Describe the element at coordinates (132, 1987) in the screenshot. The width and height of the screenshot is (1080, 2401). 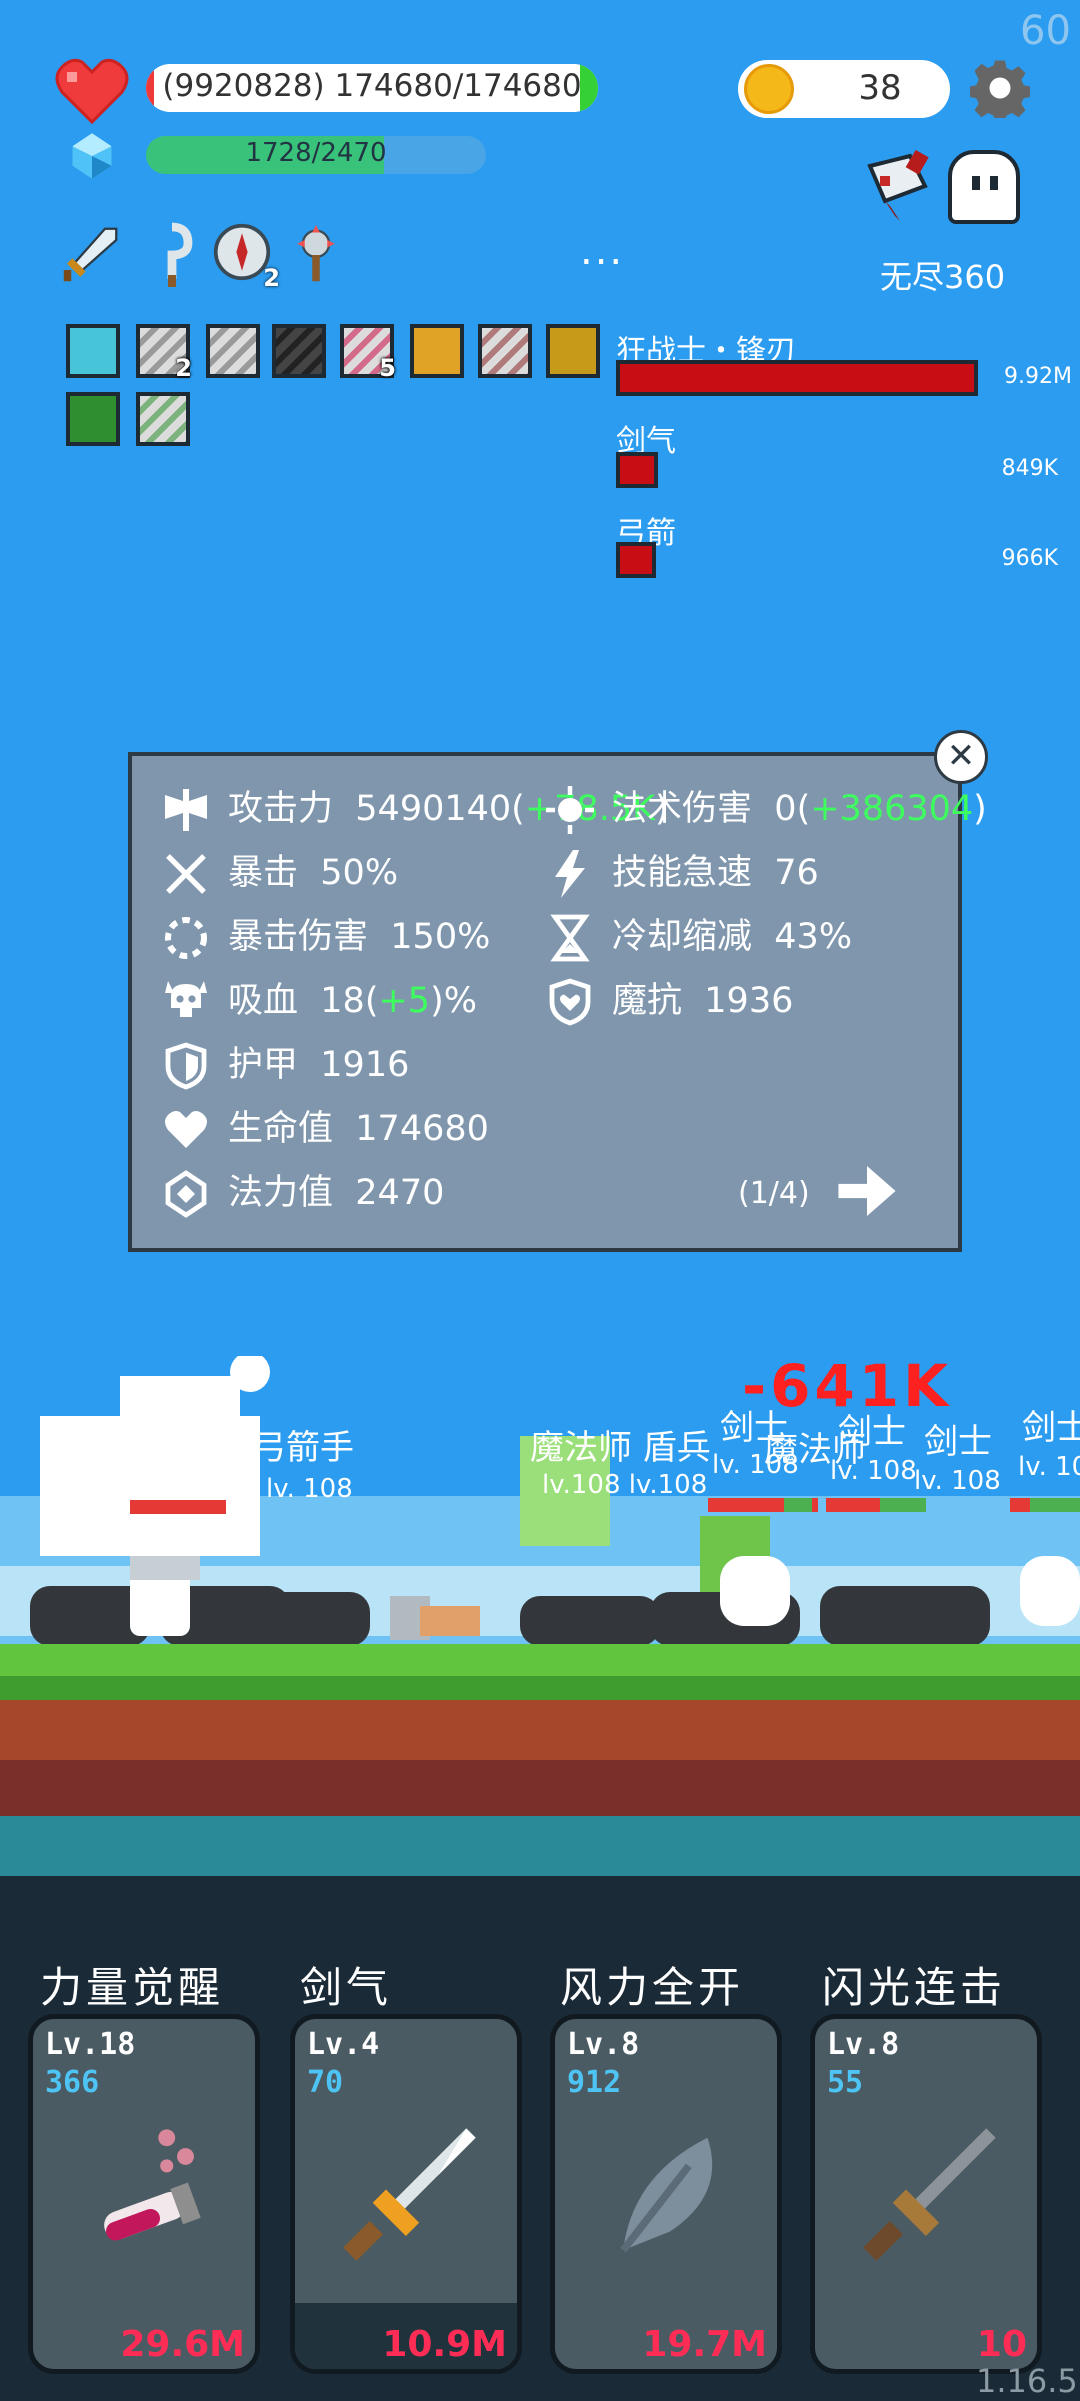
I see `skill-title: 力量觉醒` at that location.